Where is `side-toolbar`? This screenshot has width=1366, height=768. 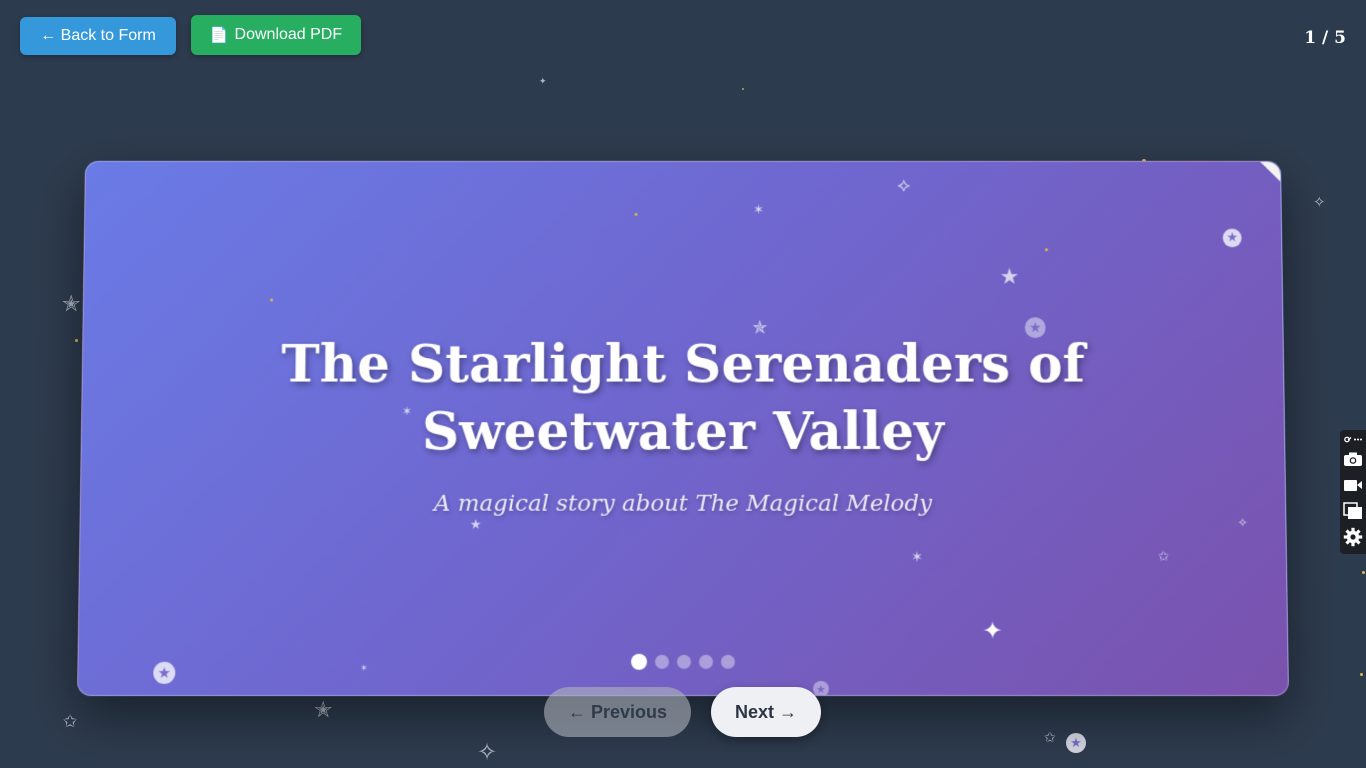
side-toolbar is located at coordinates (1353, 492).